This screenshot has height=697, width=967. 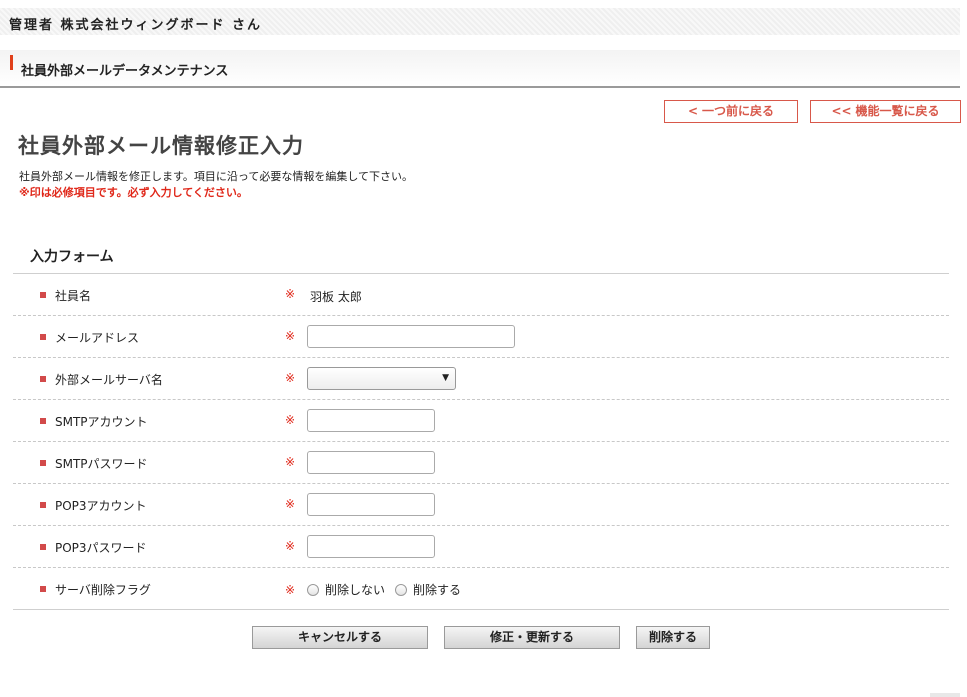 I want to click on form-row-mail-server: 外部メールサーバ名 ※ ▼, so click(x=481, y=379).